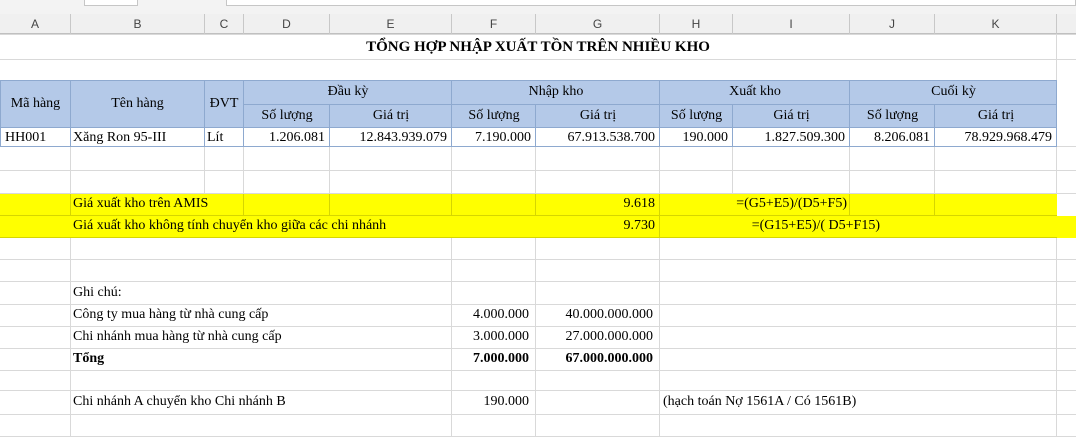 This screenshot has width=1076, height=437. What do you see at coordinates (494, 115) in the screenshot?
I see `header-nhap-kho-so-luong: Số lượng` at bounding box center [494, 115].